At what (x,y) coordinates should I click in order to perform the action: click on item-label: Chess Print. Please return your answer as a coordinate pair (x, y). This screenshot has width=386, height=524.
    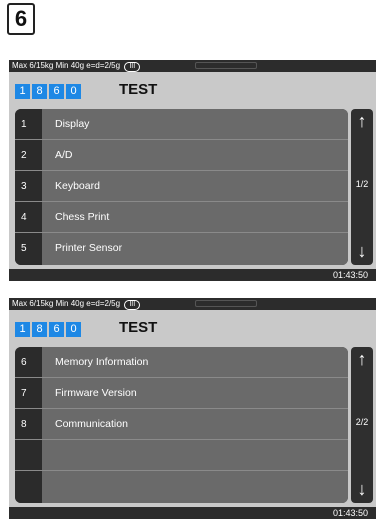
    Looking at the image, I should click on (195, 217).